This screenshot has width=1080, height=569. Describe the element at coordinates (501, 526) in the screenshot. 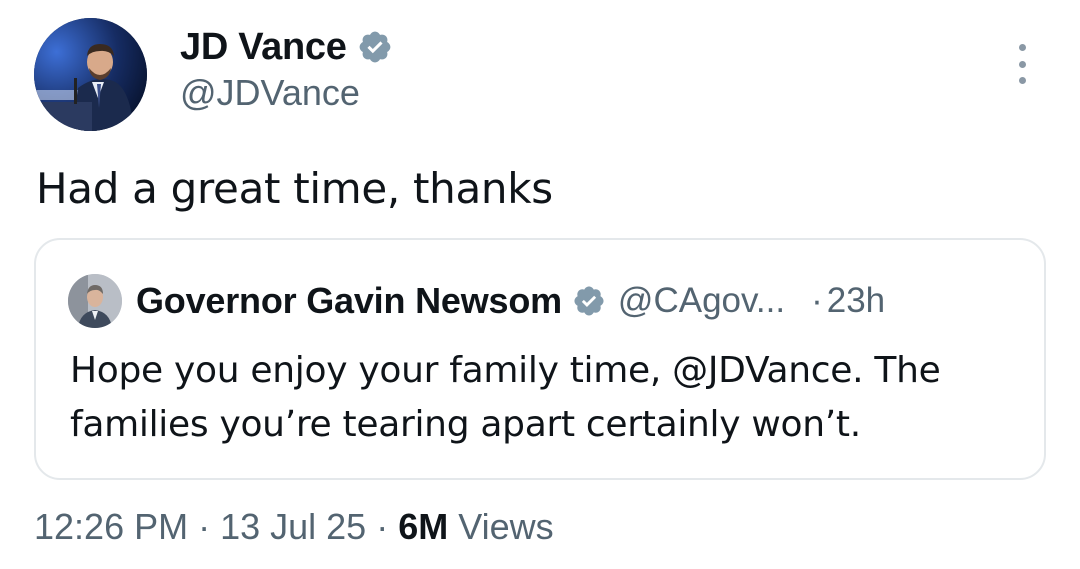

I see `views-label: Views` at that location.